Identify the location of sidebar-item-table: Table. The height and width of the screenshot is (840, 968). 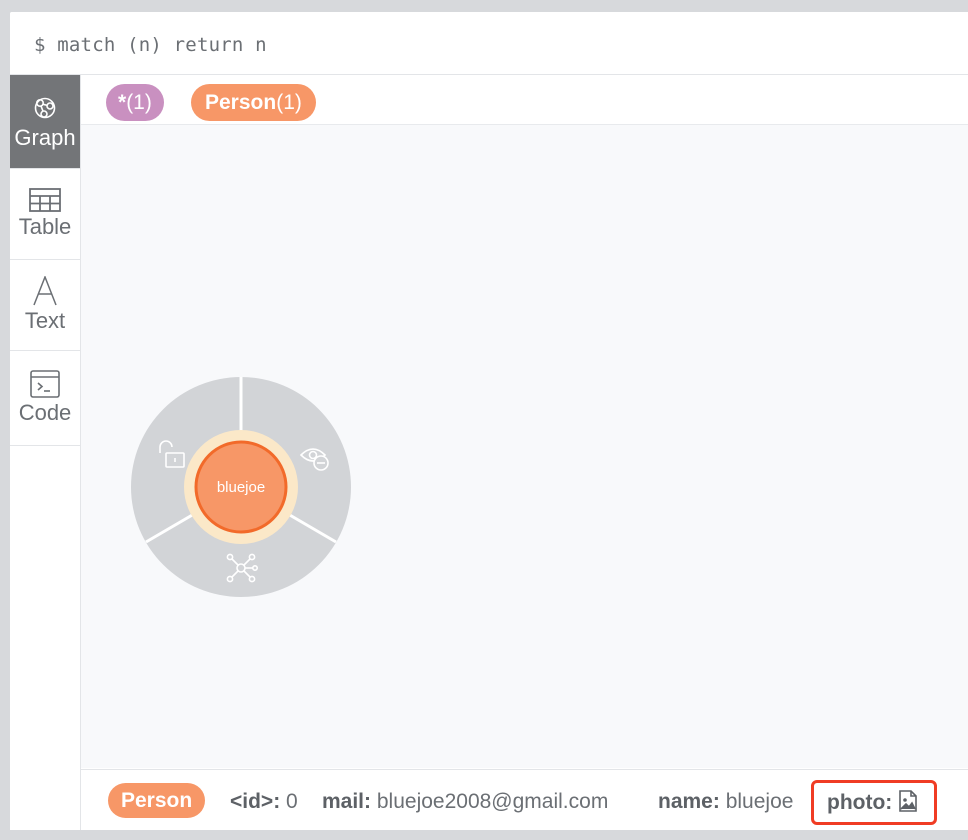
(45, 214).